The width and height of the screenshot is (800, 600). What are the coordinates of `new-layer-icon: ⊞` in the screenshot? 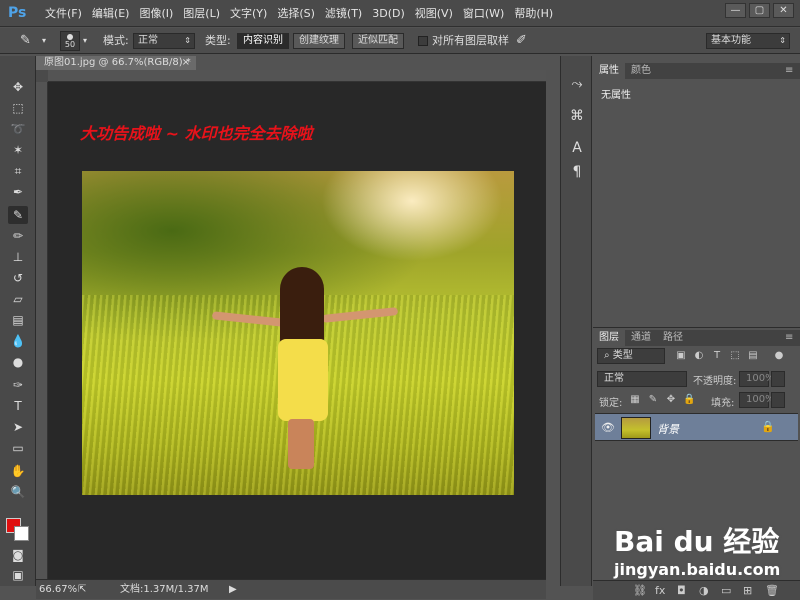 It's located at (747, 590).